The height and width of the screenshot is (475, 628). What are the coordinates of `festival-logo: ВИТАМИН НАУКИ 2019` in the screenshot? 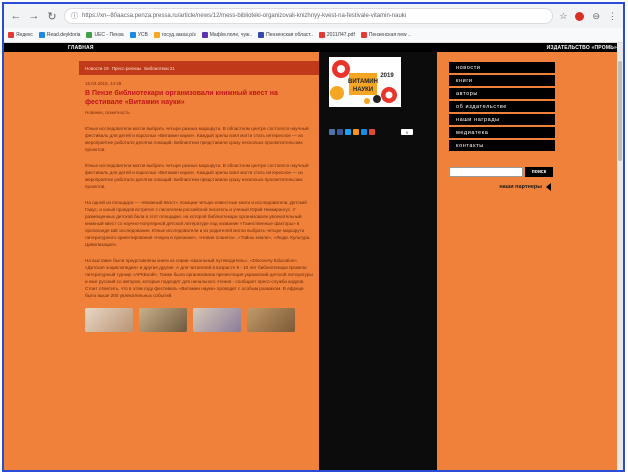 It's located at (365, 82).